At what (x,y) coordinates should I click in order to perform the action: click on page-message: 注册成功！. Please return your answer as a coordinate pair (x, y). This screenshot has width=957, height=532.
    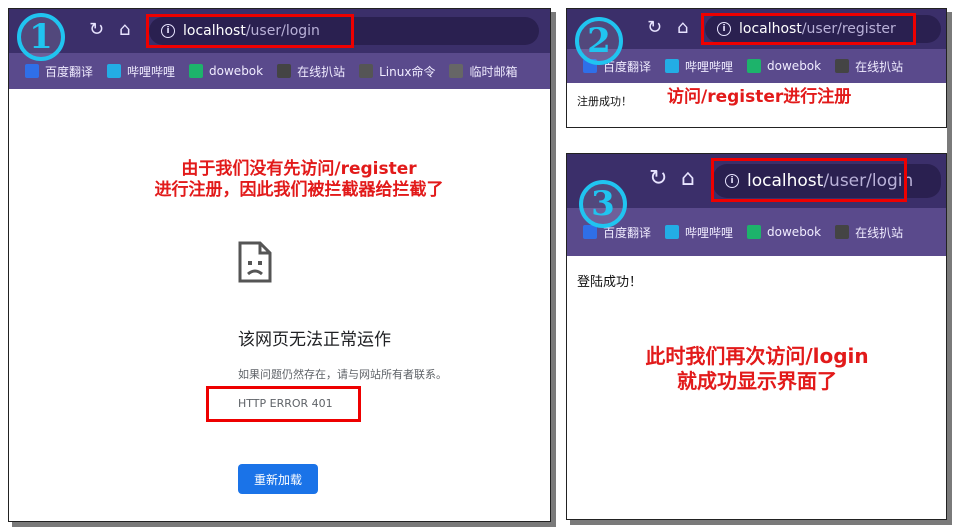
    Looking at the image, I should click on (604, 101).